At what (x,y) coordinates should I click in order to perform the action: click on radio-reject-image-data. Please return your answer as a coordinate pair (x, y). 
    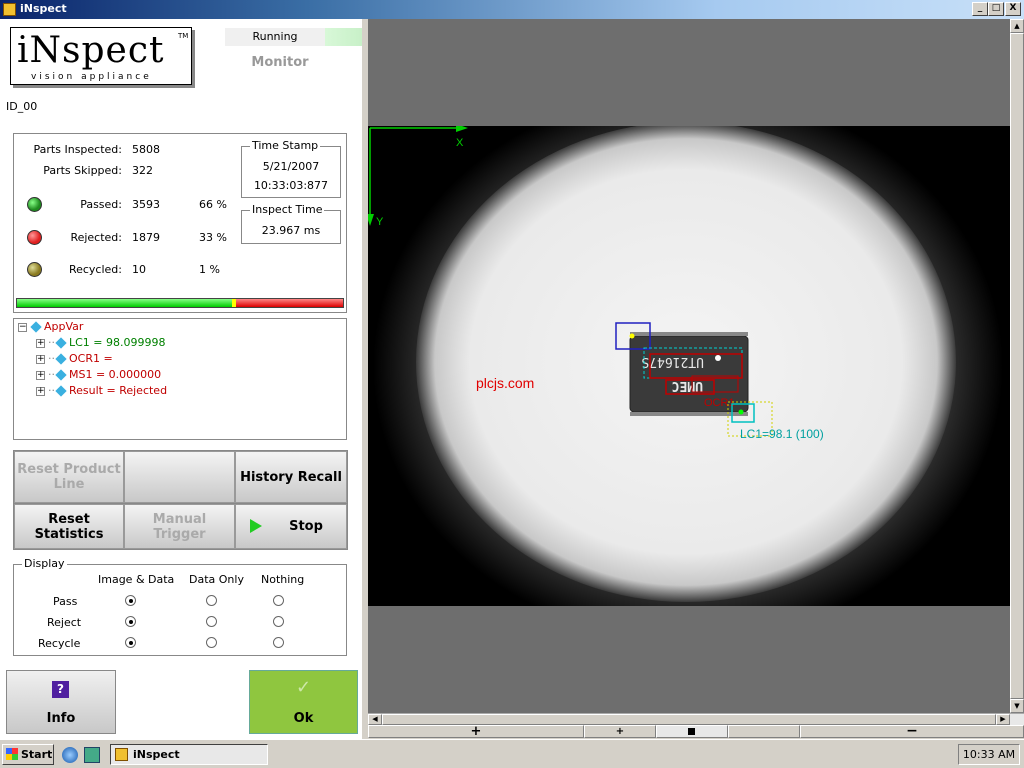
    Looking at the image, I should click on (130, 621).